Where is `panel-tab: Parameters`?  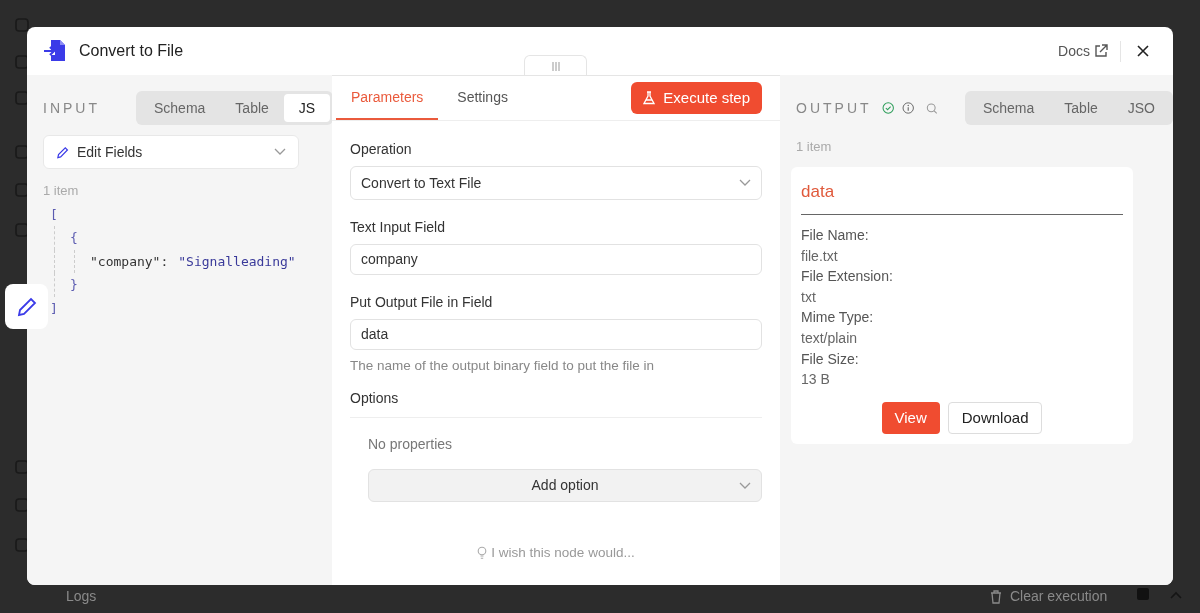
panel-tab: Parameters is located at coordinates (387, 98).